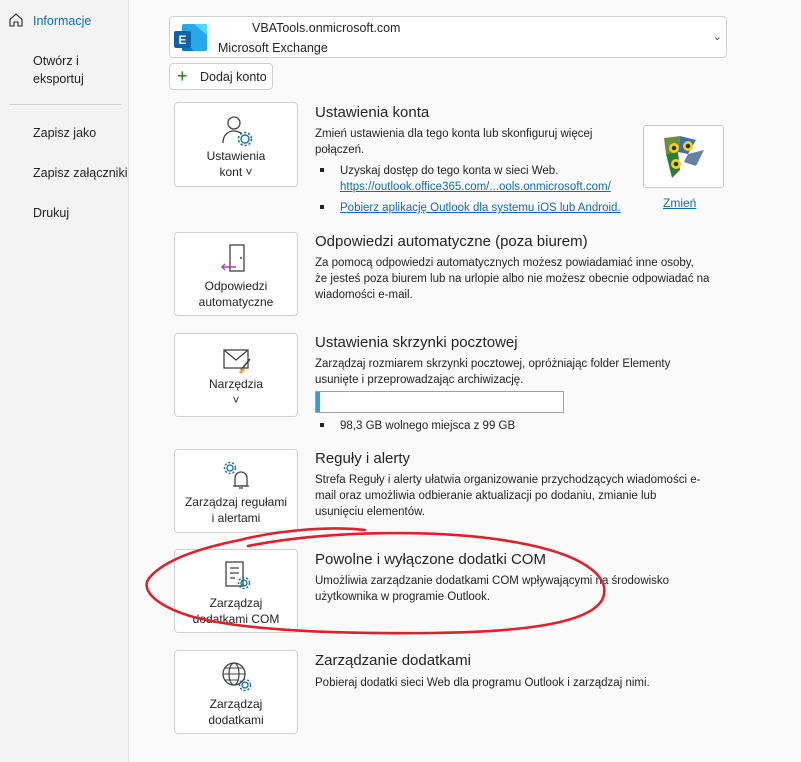 The image size is (801, 762). Describe the element at coordinates (318, 402) in the screenshot. I see `storage-progress-fill` at that location.